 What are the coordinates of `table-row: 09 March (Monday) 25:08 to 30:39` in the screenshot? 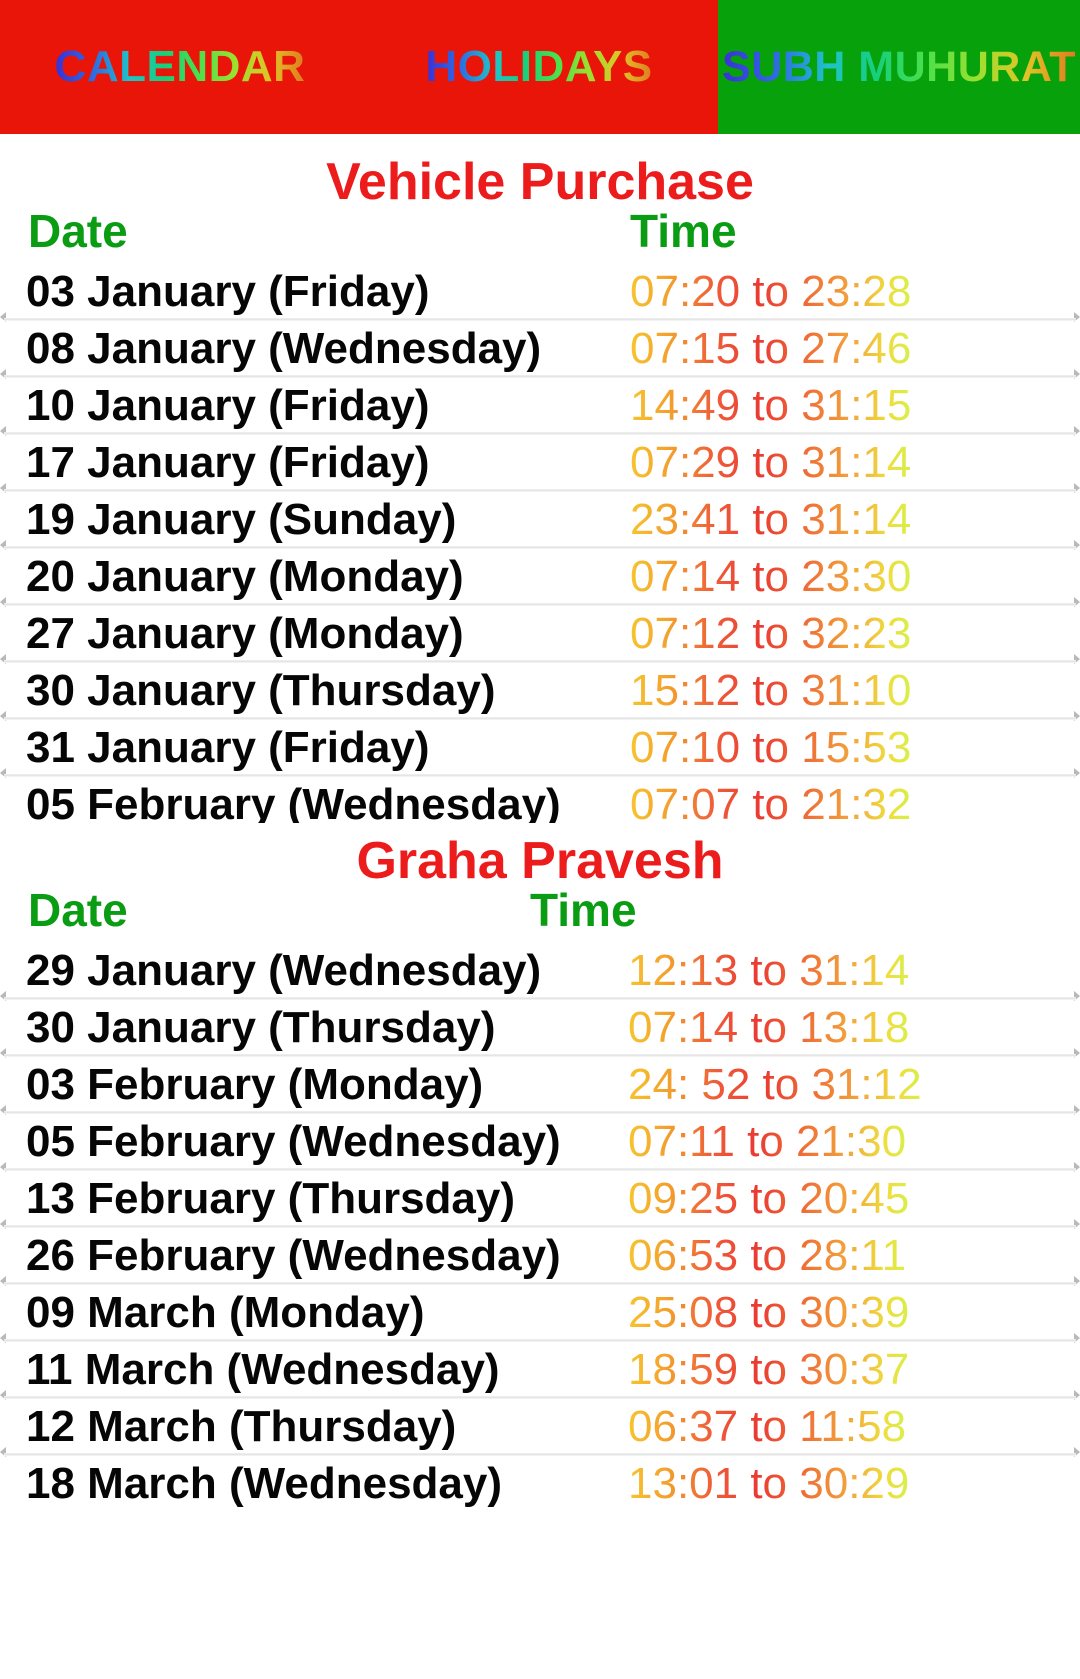 It's located at (540, 1314).